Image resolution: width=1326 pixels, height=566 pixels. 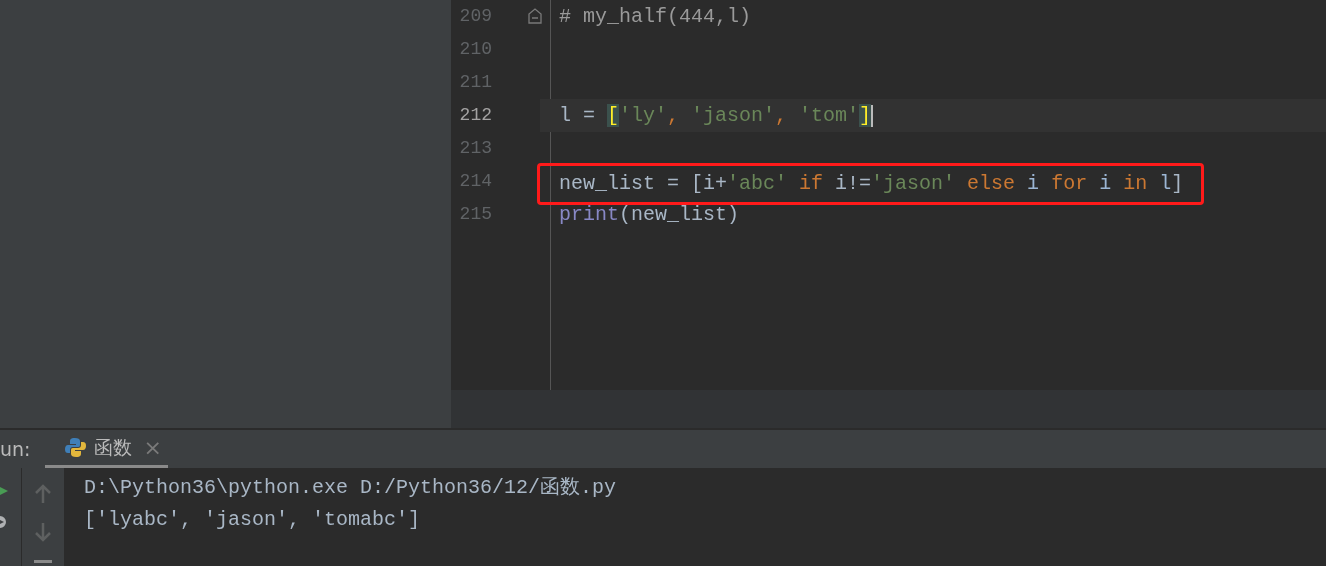 I want to click on line-number: 211, so click(x=475, y=82).